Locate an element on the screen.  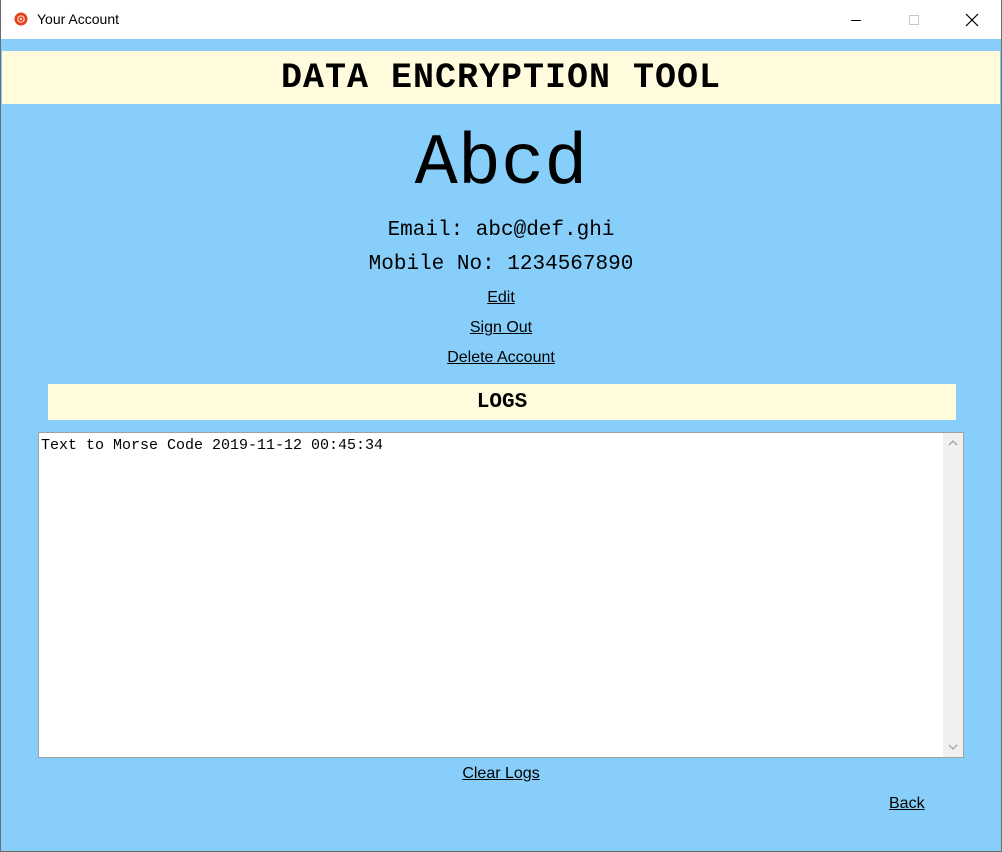
minimize-icon is located at coordinates (856, 20).